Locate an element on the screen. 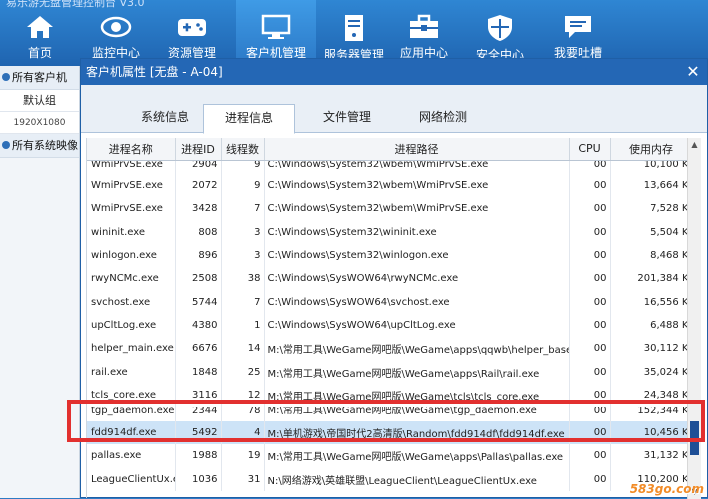 This screenshot has width=708, height=499. cell-threads: 12 is located at coordinates (243, 395).